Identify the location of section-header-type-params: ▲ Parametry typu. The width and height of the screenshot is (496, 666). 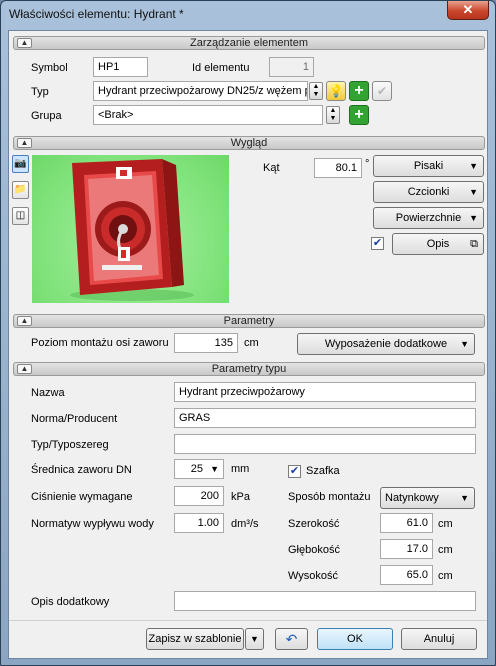
(249, 369).